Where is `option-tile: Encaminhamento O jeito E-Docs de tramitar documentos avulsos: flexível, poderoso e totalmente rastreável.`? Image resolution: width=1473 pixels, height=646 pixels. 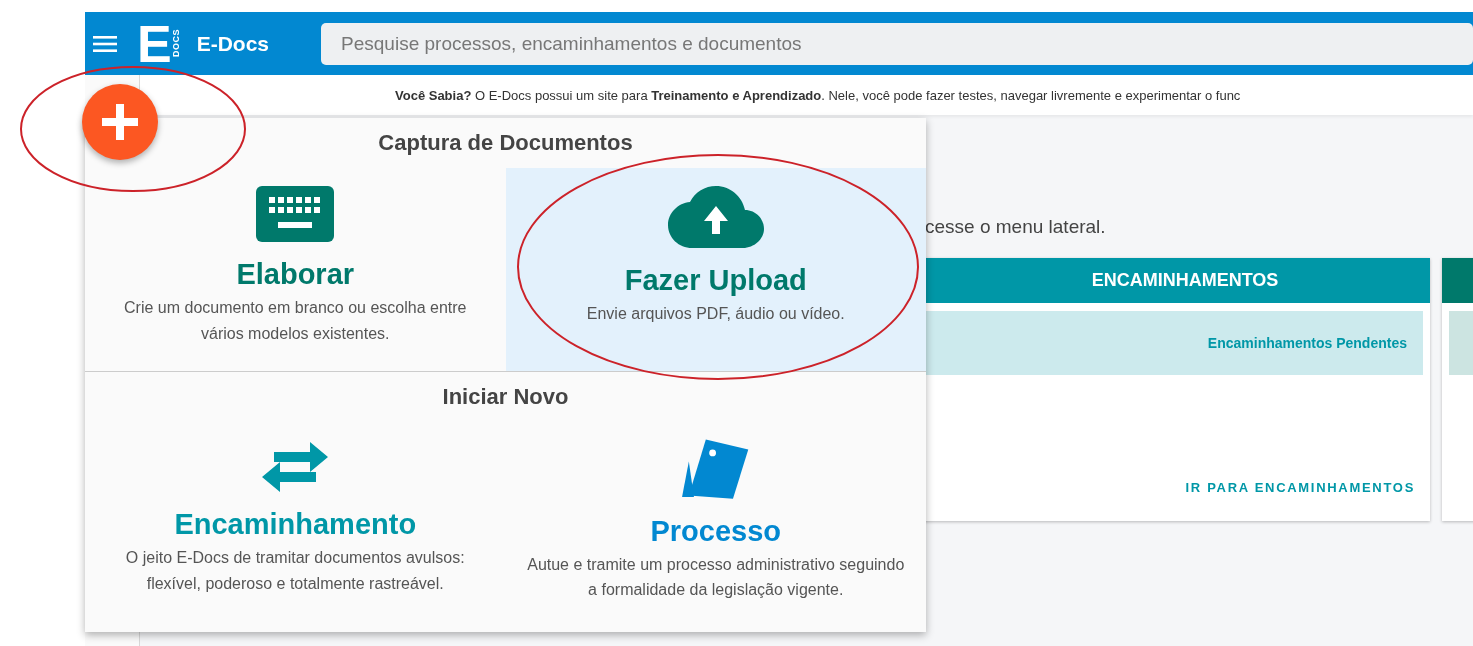 option-tile: Encaminhamento O jeito E-Docs de tramitar documentos avulsos: flexível, poderoso e totalmente rastreável. is located at coordinates (295, 519).